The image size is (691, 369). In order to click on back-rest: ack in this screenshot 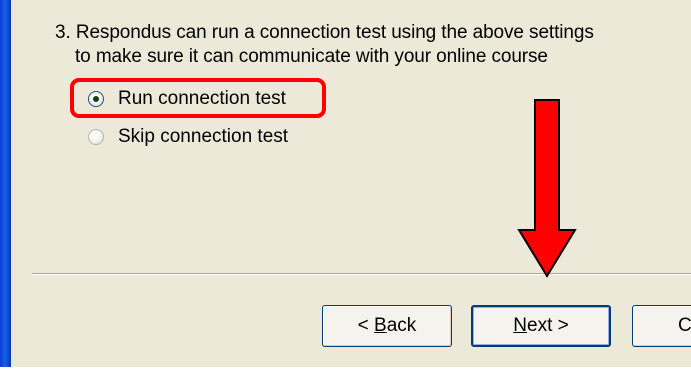, I will do `click(401, 325)`.